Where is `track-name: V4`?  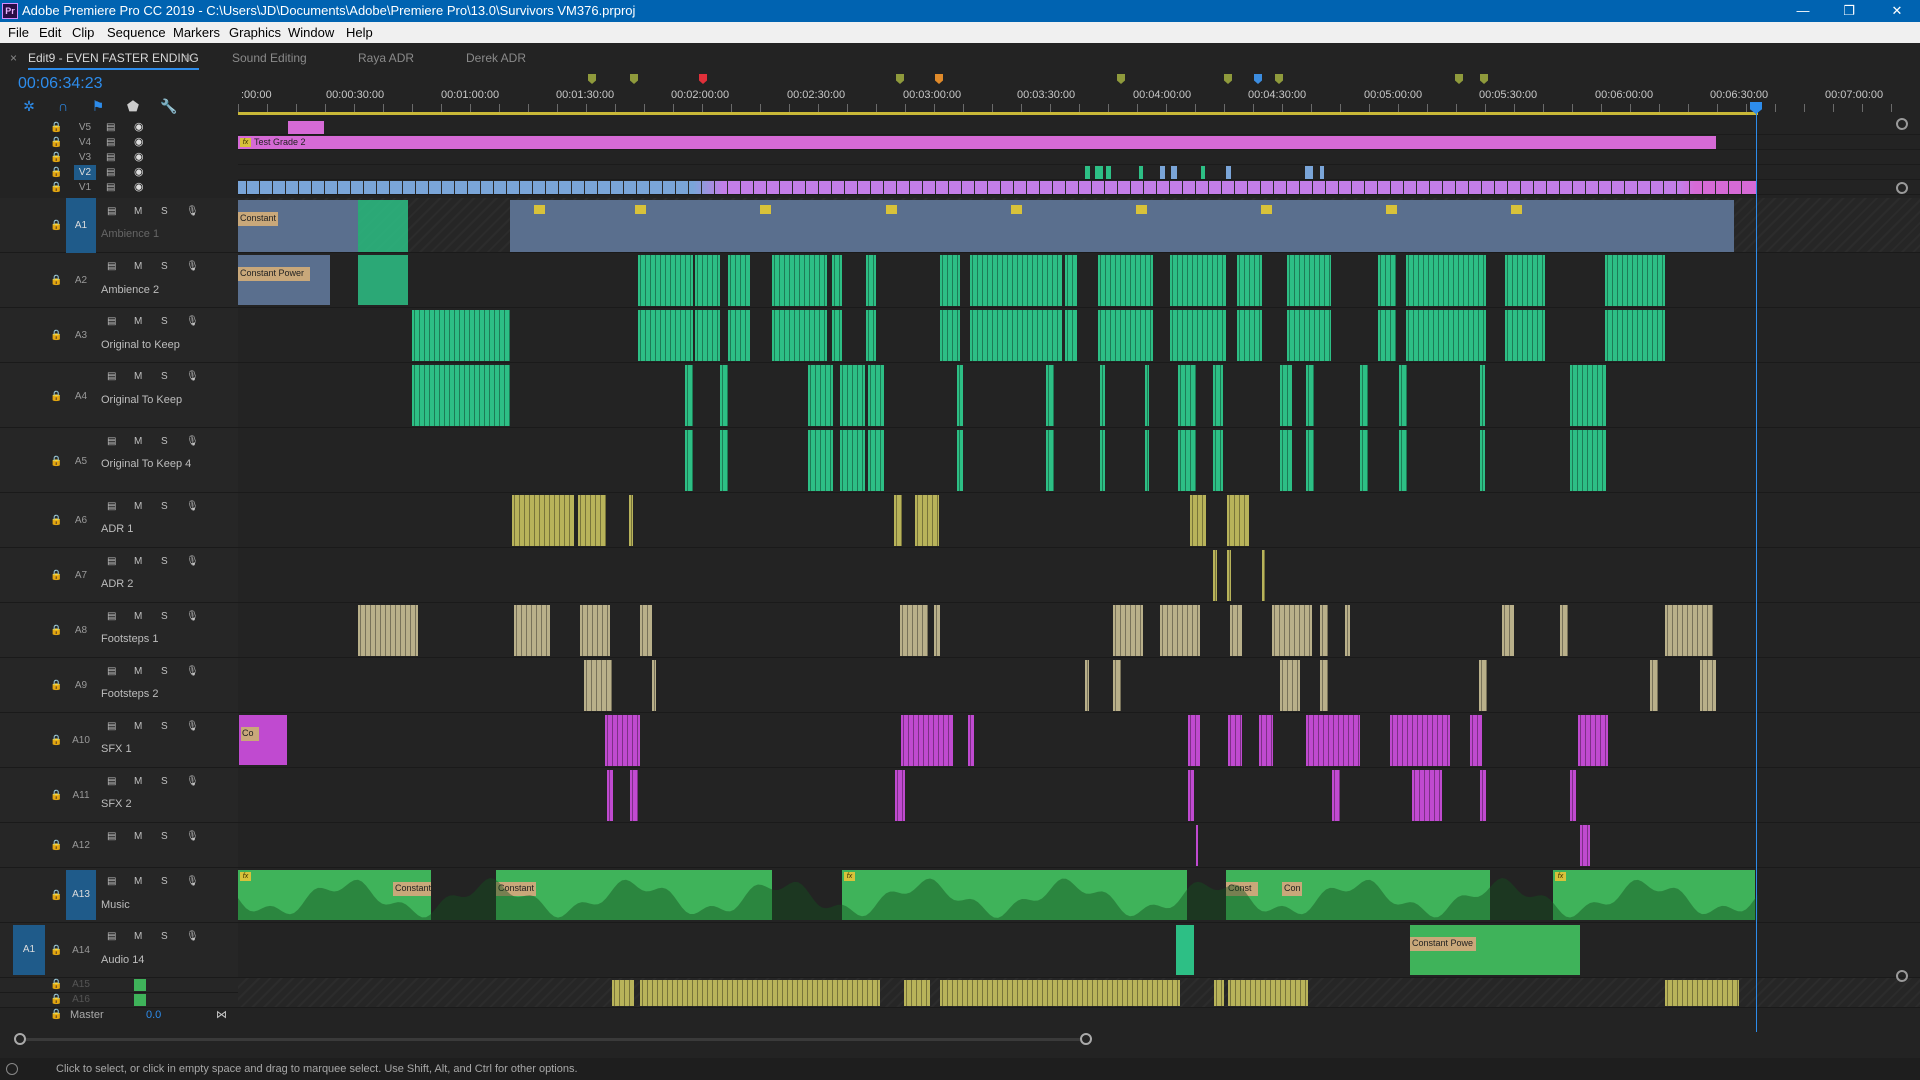 track-name: V4 is located at coordinates (85, 142).